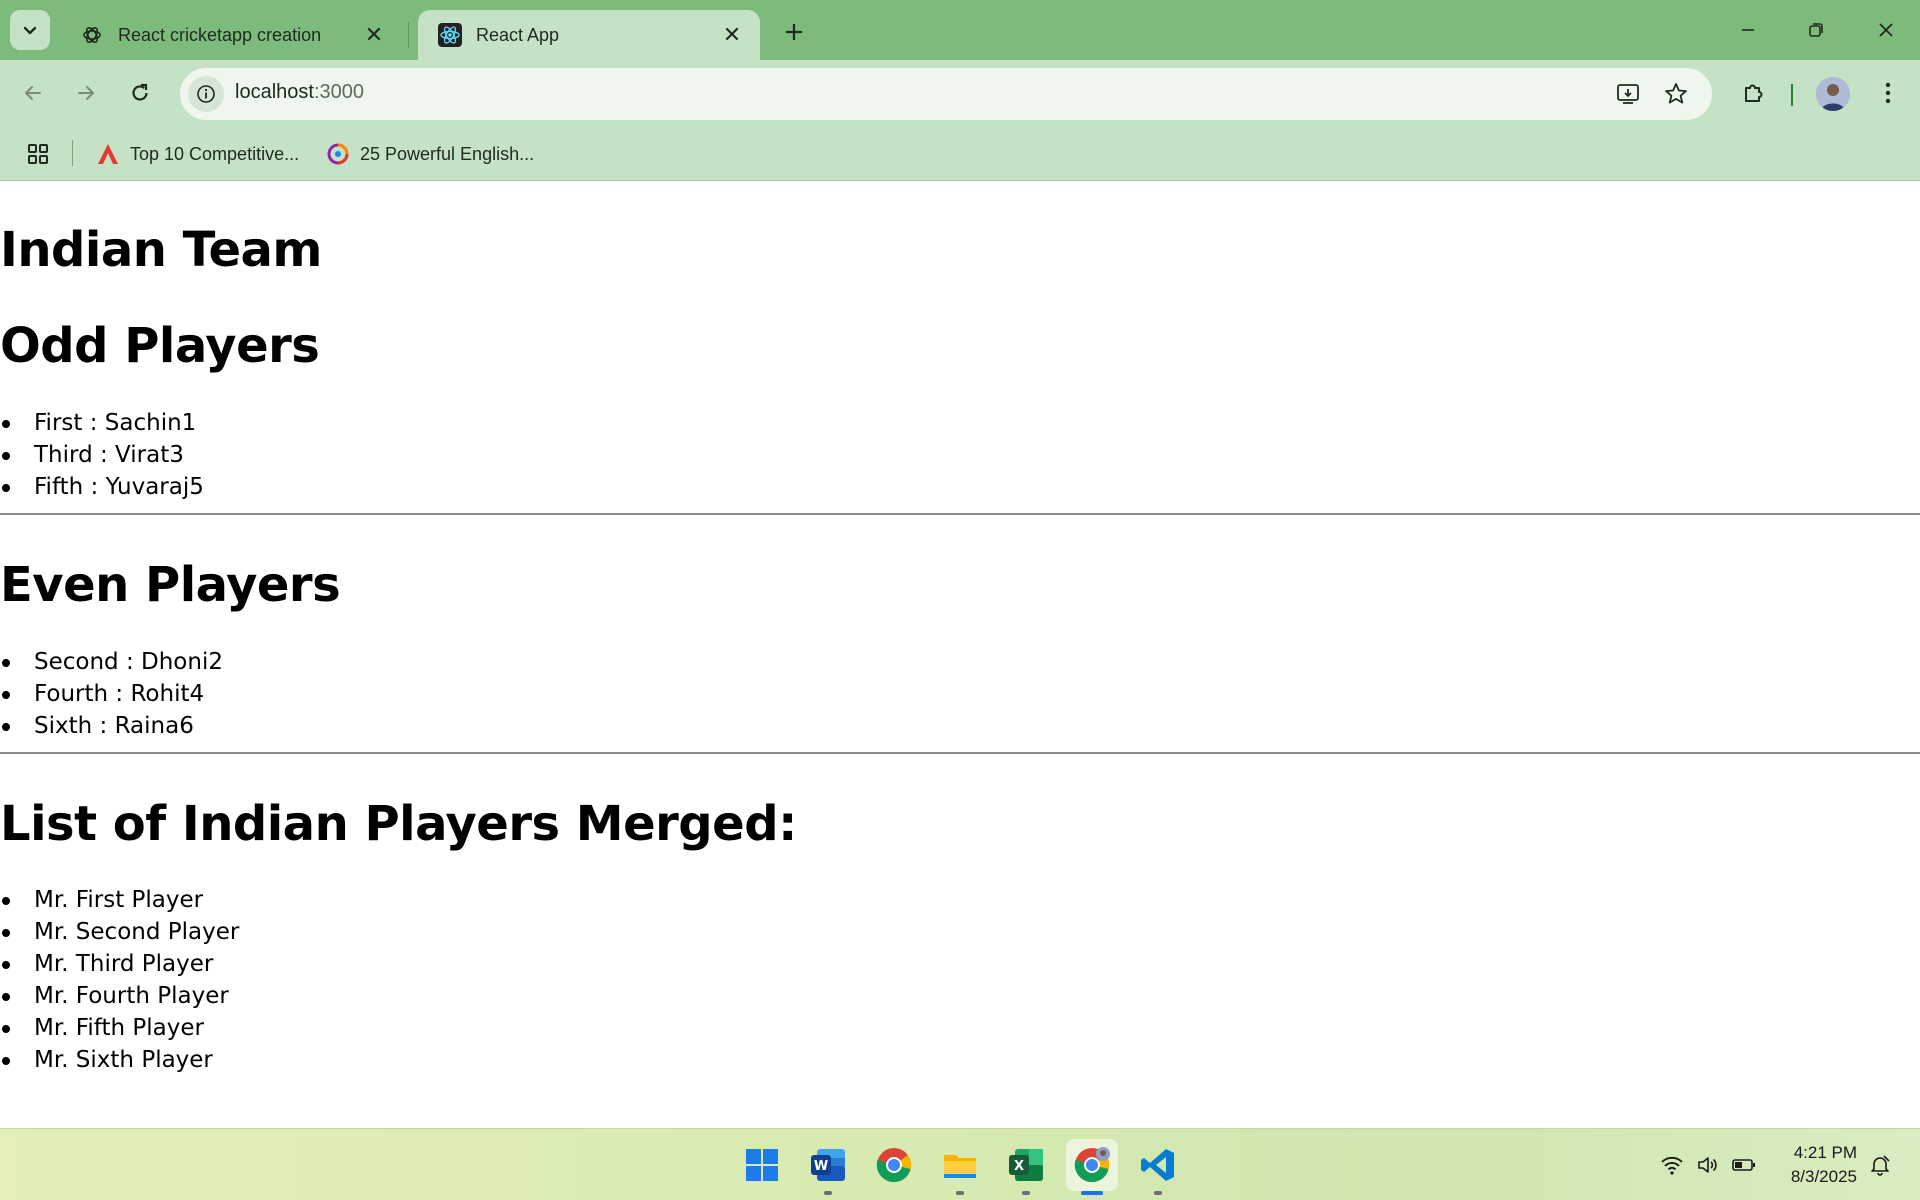 Image resolution: width=1920 pixels, height=1200 pixels. What do you see at coordinates (160, 346) in the screenshot?
I see `odd-players-heading: Odd Players` at bounding box center [160, 346].